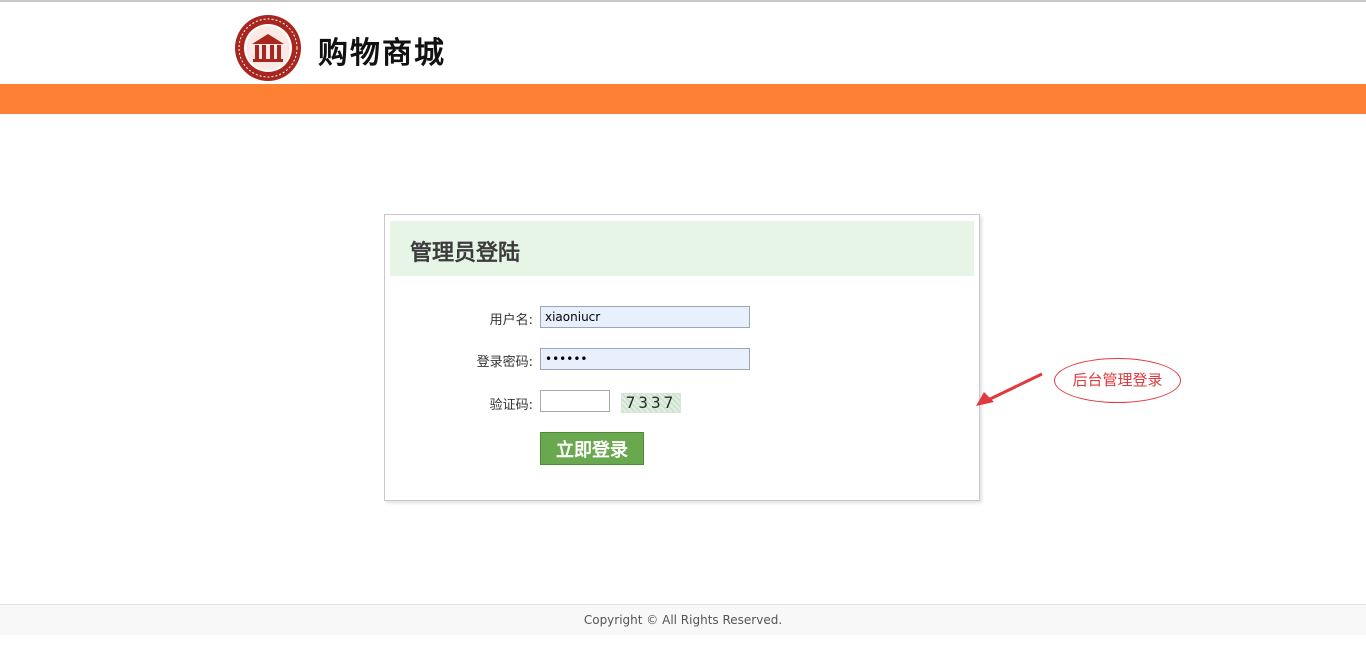  I want to click on username-label: 用户名:, so click(511, 320).